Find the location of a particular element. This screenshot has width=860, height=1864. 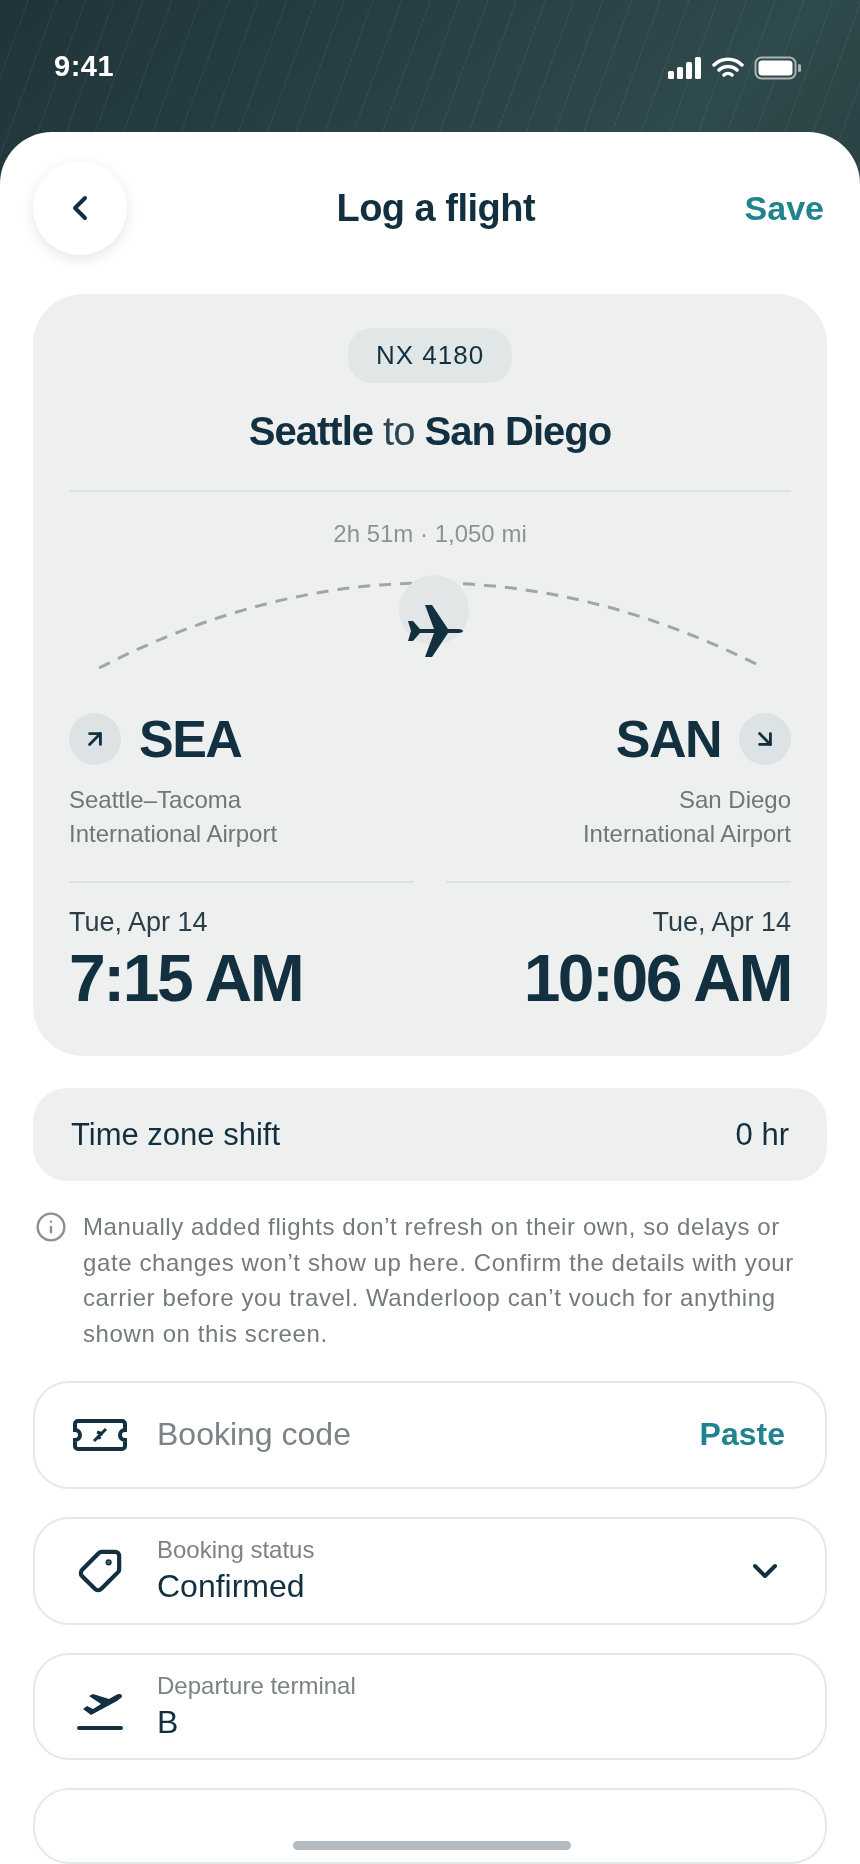

field-label: Booking status is located at coordinates (236, 1550).